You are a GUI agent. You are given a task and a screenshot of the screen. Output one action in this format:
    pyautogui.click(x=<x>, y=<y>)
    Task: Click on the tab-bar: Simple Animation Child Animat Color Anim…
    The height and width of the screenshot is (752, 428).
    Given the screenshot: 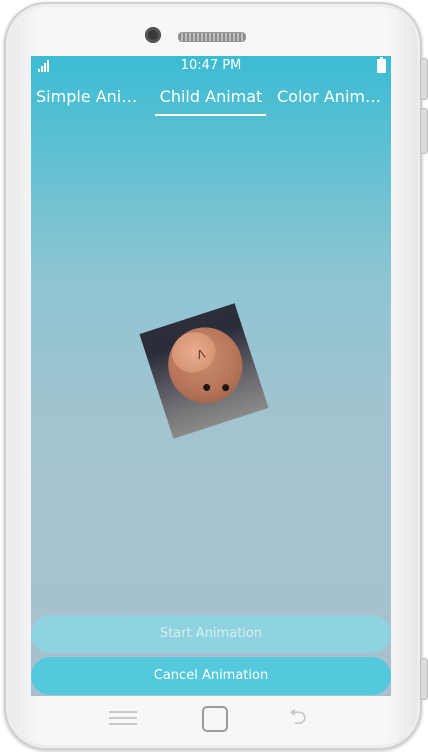 What is the action you would take?
    pyautogui.click(x=211, y=100)
    